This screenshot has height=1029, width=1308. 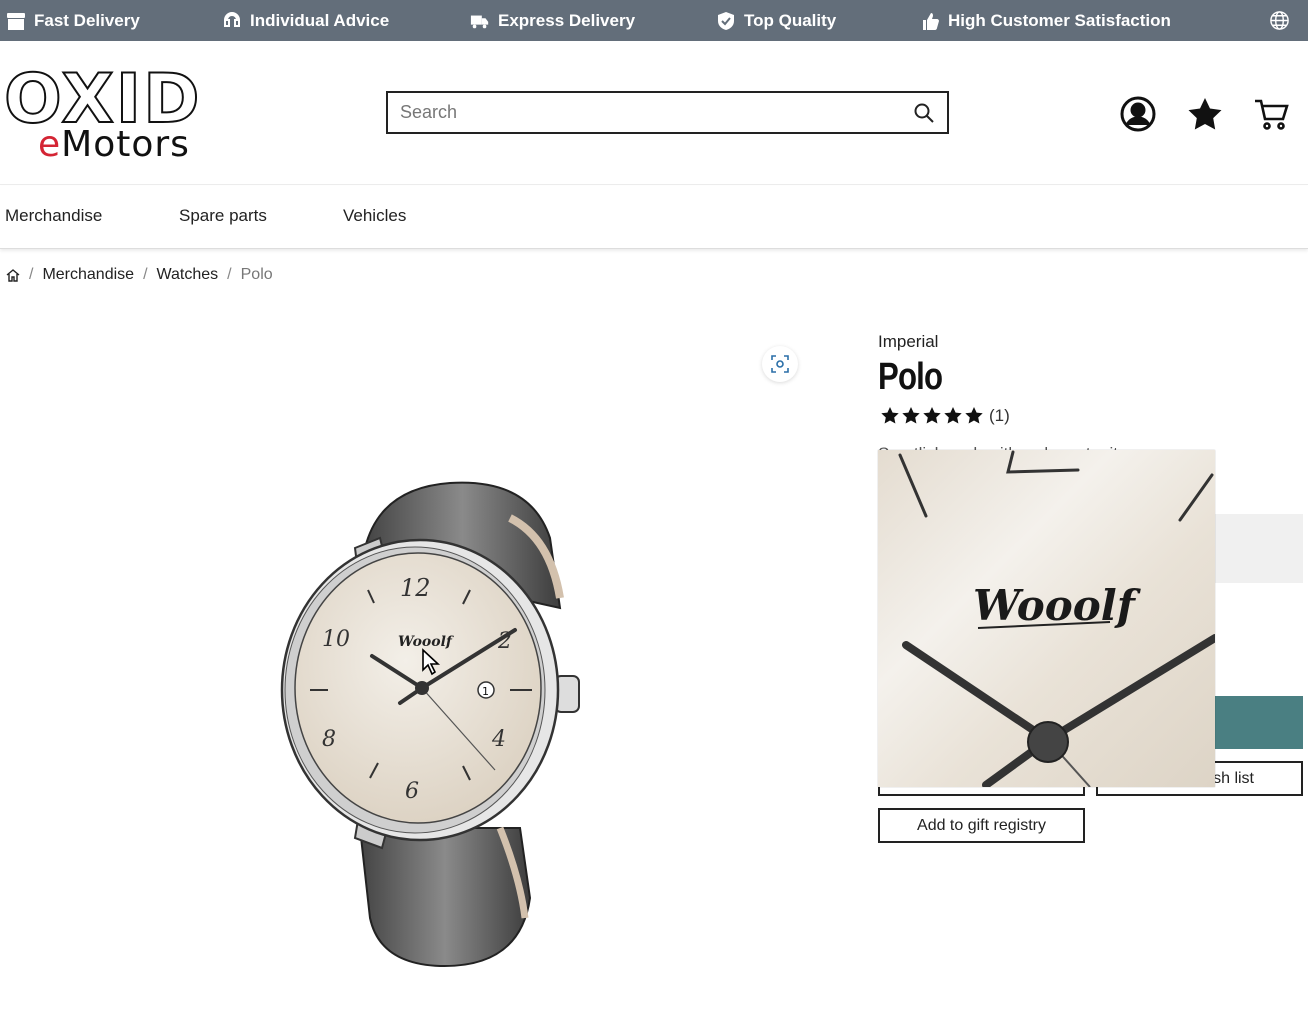 I want to click on breadcrumb-merchandise: Merchandise, so click(x=88, y=275).